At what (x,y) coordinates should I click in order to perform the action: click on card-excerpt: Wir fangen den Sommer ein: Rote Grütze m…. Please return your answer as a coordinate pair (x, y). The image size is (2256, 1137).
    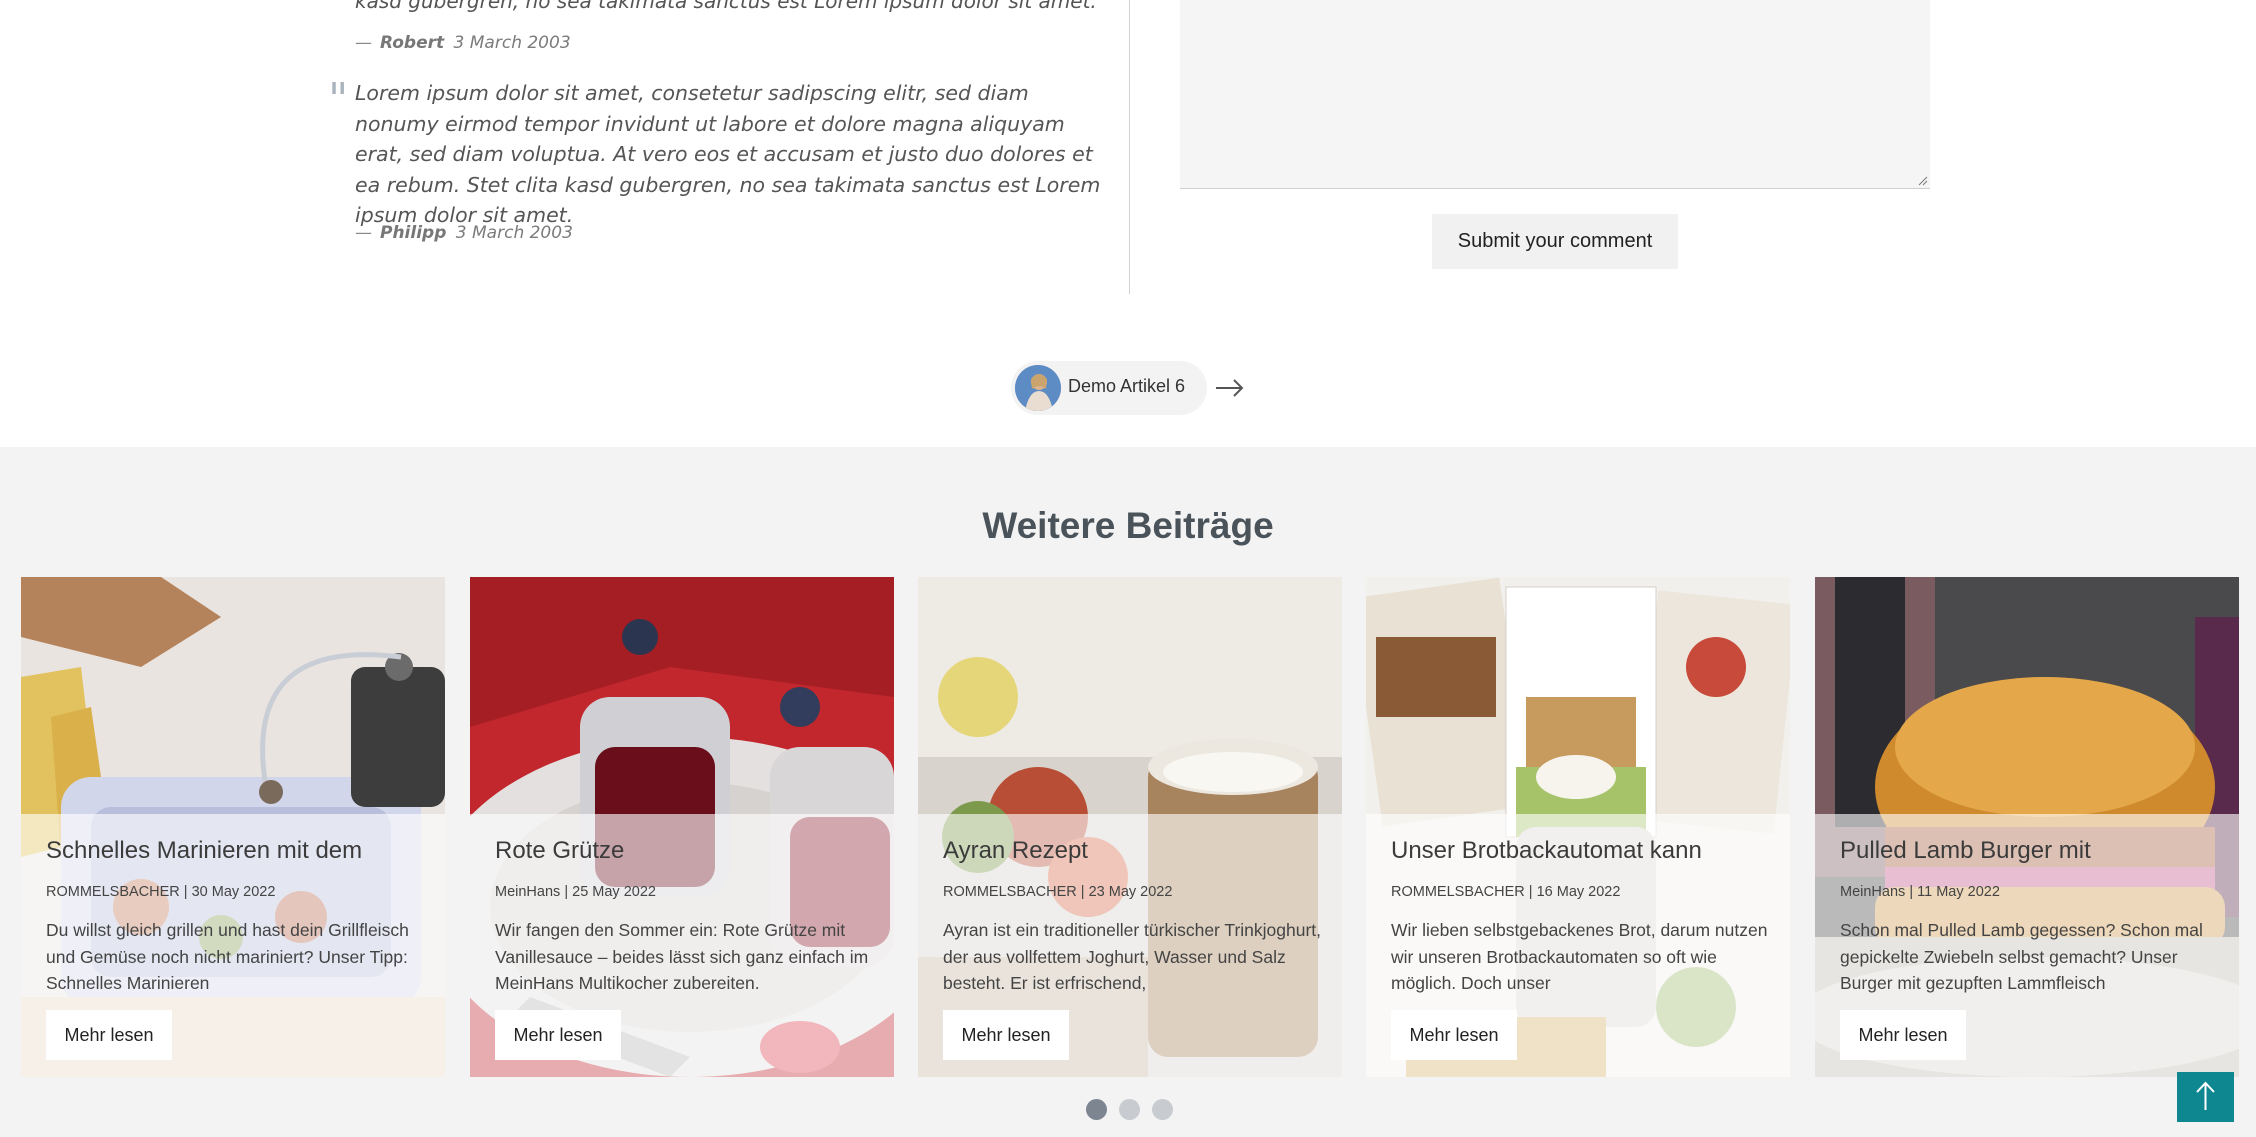
    Looking at the image, I should click on (682, 956).